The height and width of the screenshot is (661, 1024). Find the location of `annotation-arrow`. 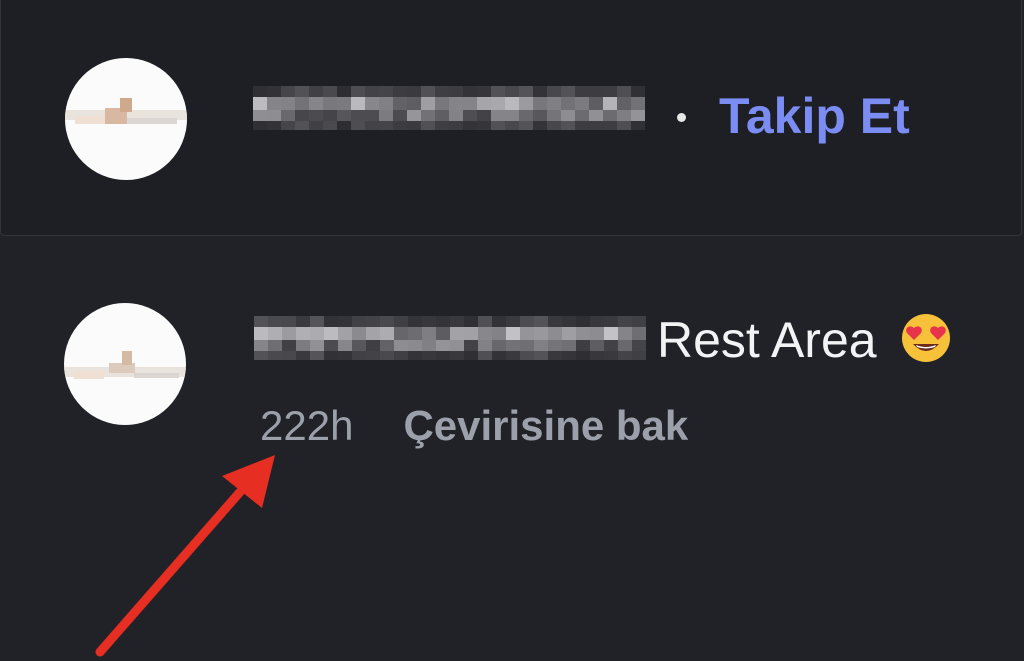

annotation-arrow is located at coordinates (185, 556).